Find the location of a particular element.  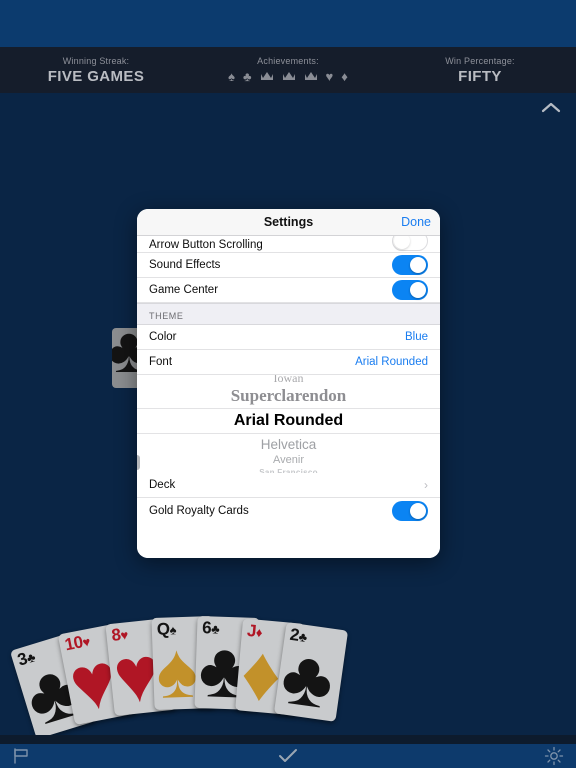

setting-label: Arrow Button Scrolling is located at coordinates (206, 245).